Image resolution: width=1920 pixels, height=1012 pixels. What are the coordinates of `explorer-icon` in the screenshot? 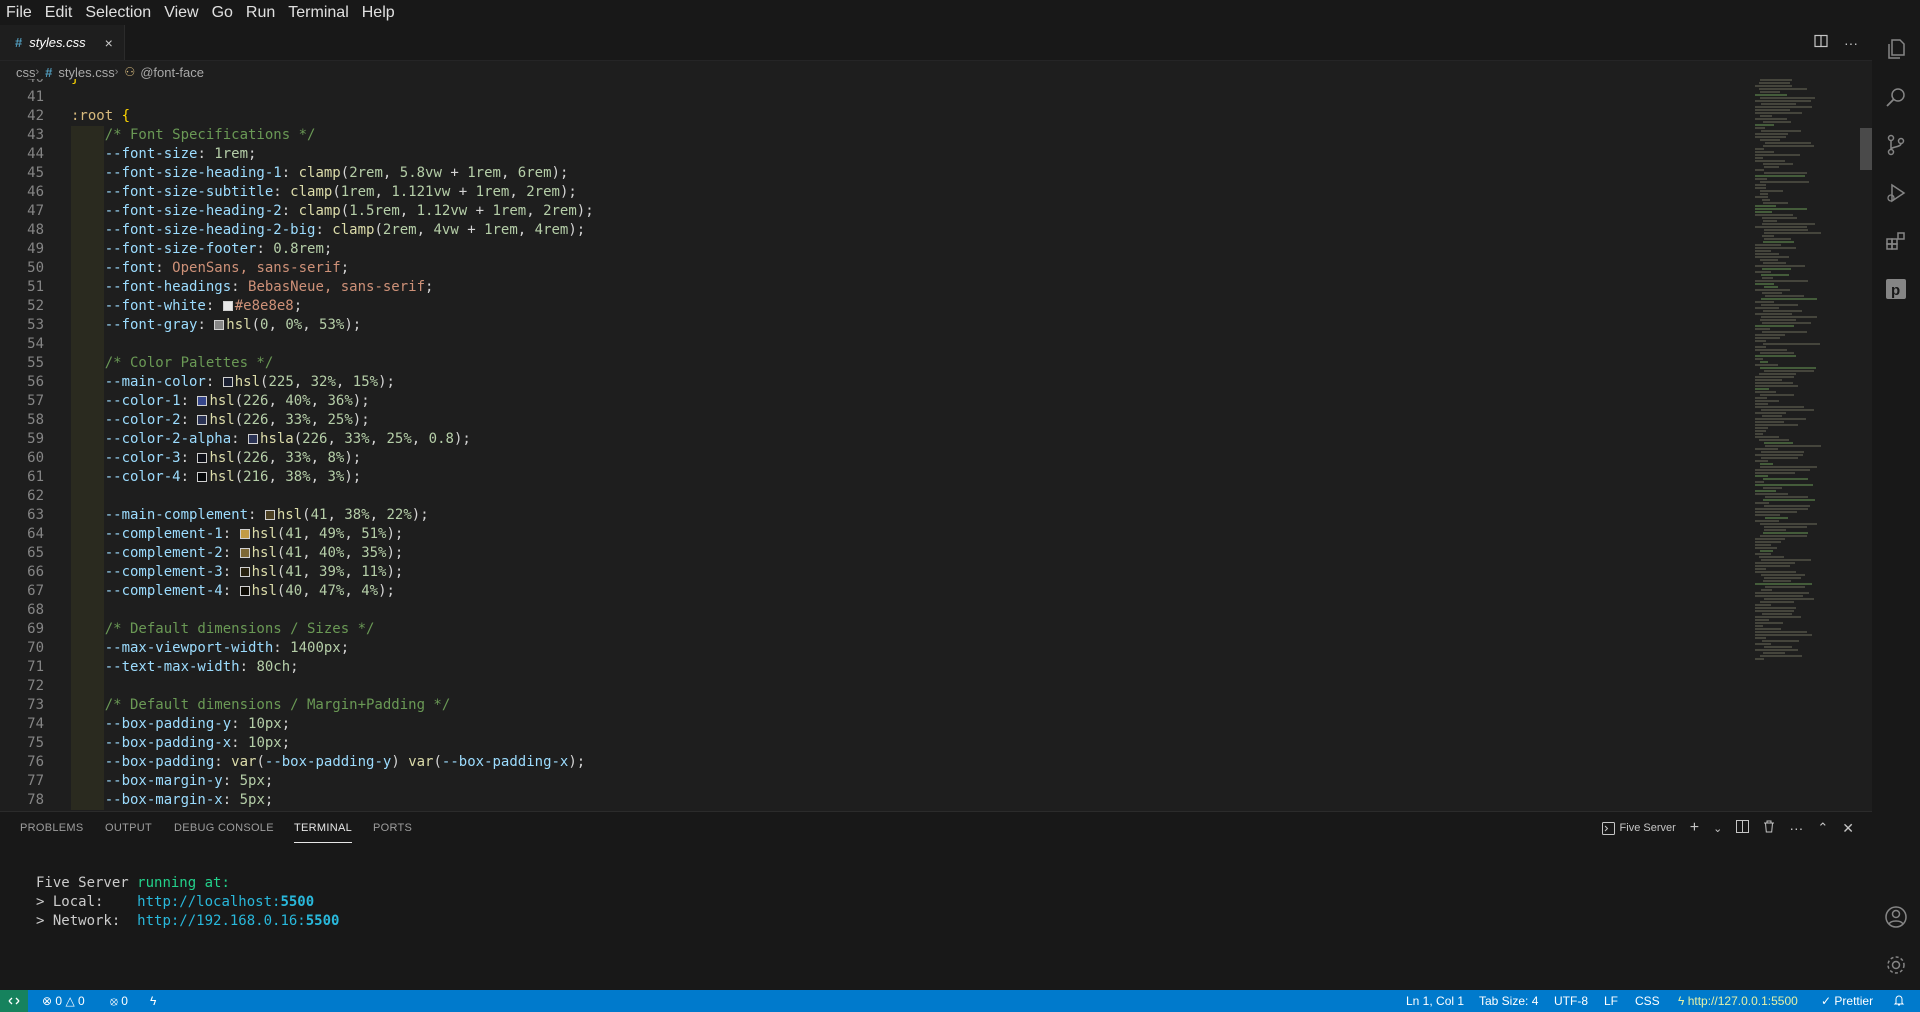 It's located at (1896, 49).